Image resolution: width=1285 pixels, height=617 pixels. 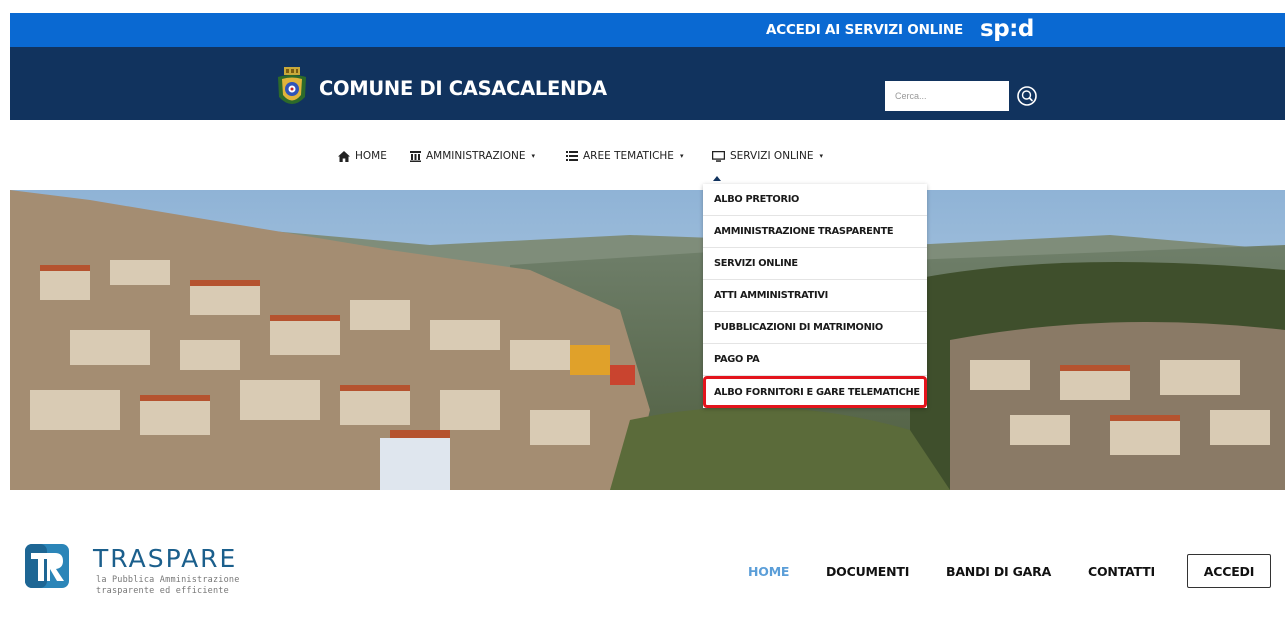 I want to click on institution-icon, so click(x=415, y=156).